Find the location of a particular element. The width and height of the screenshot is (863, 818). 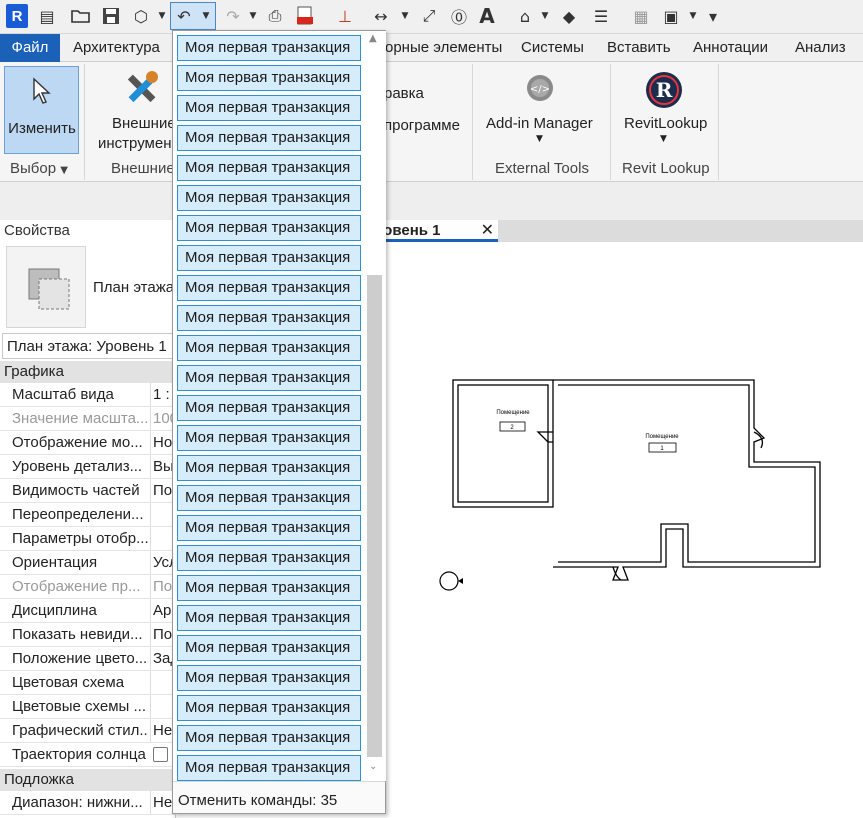

scroll-down-icon: ⌄ is located at coordinates (373, 766).